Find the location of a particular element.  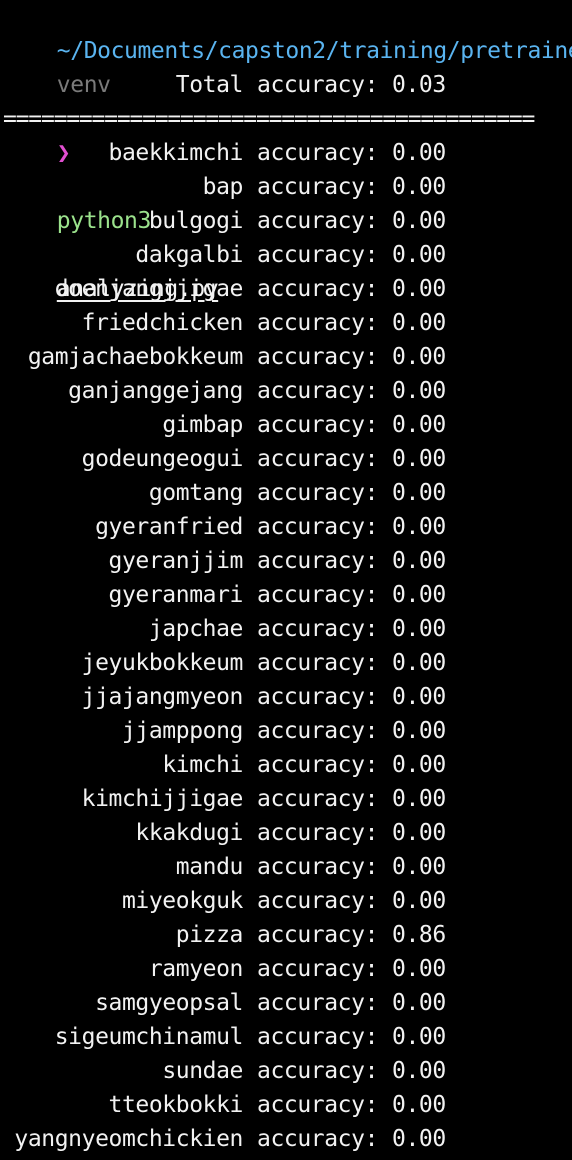

class-name: sundae is located at coordinates (202, 1071).